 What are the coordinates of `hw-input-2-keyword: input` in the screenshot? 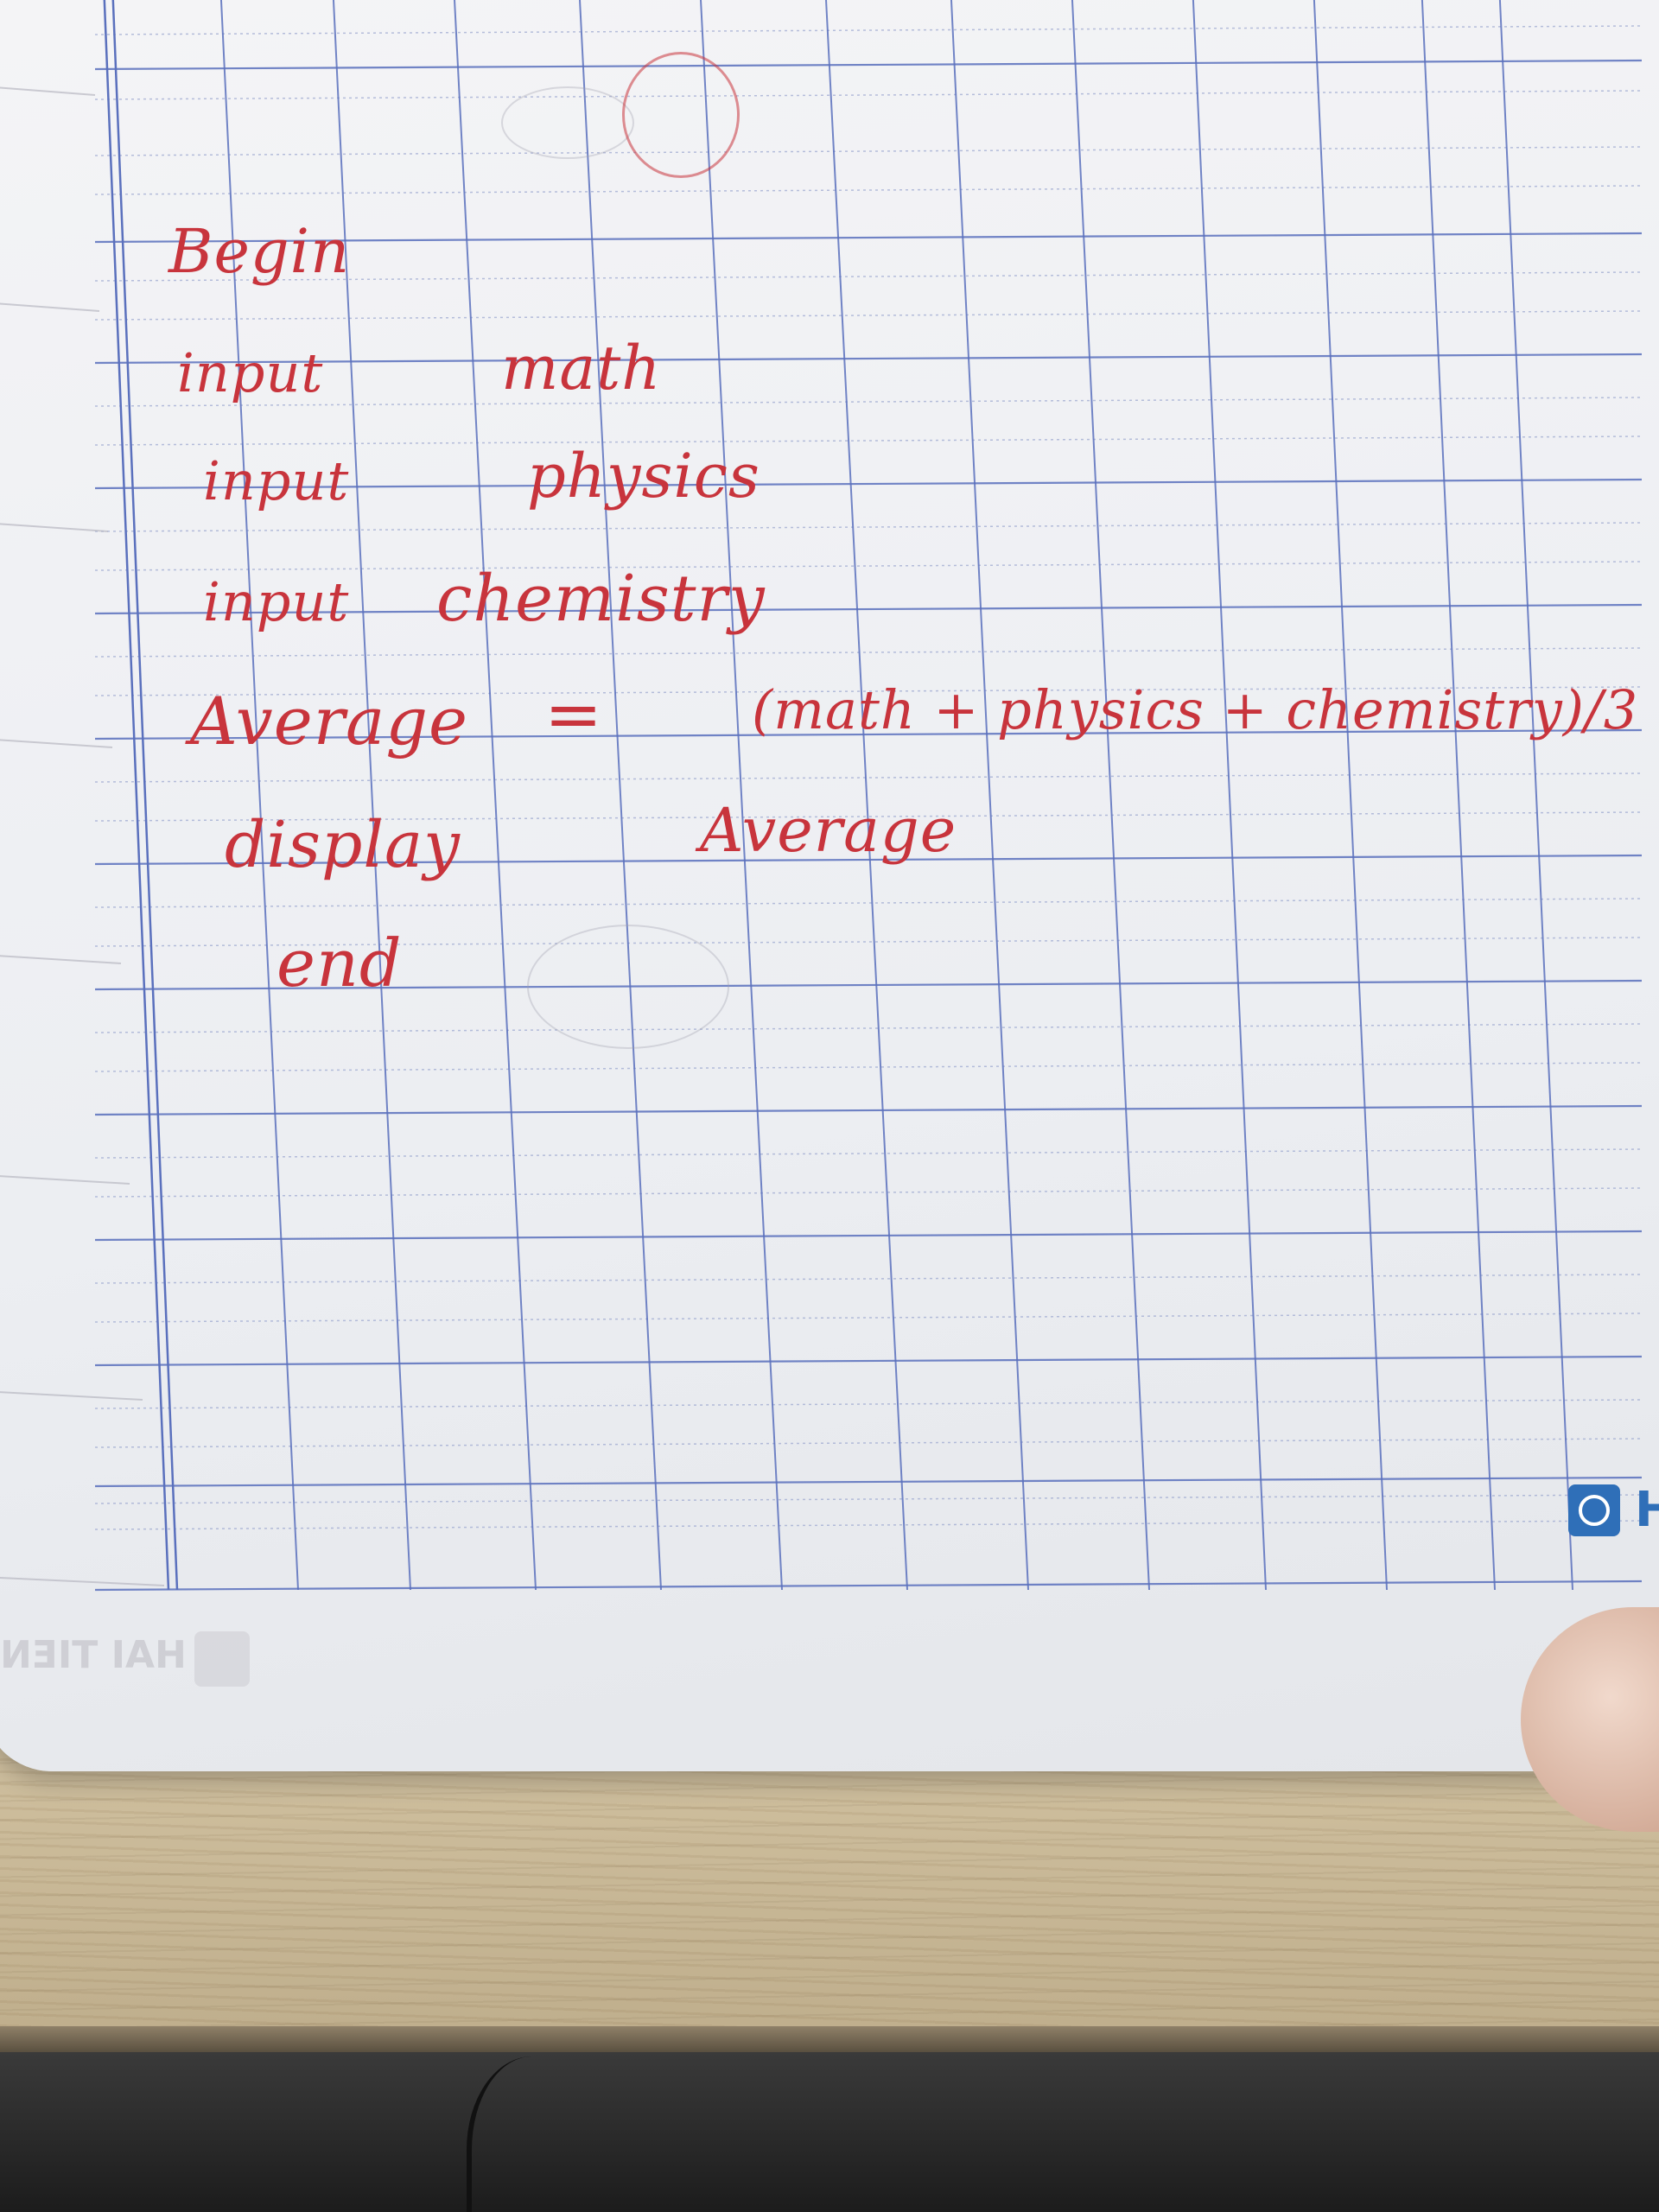 It's located at (276, 480).